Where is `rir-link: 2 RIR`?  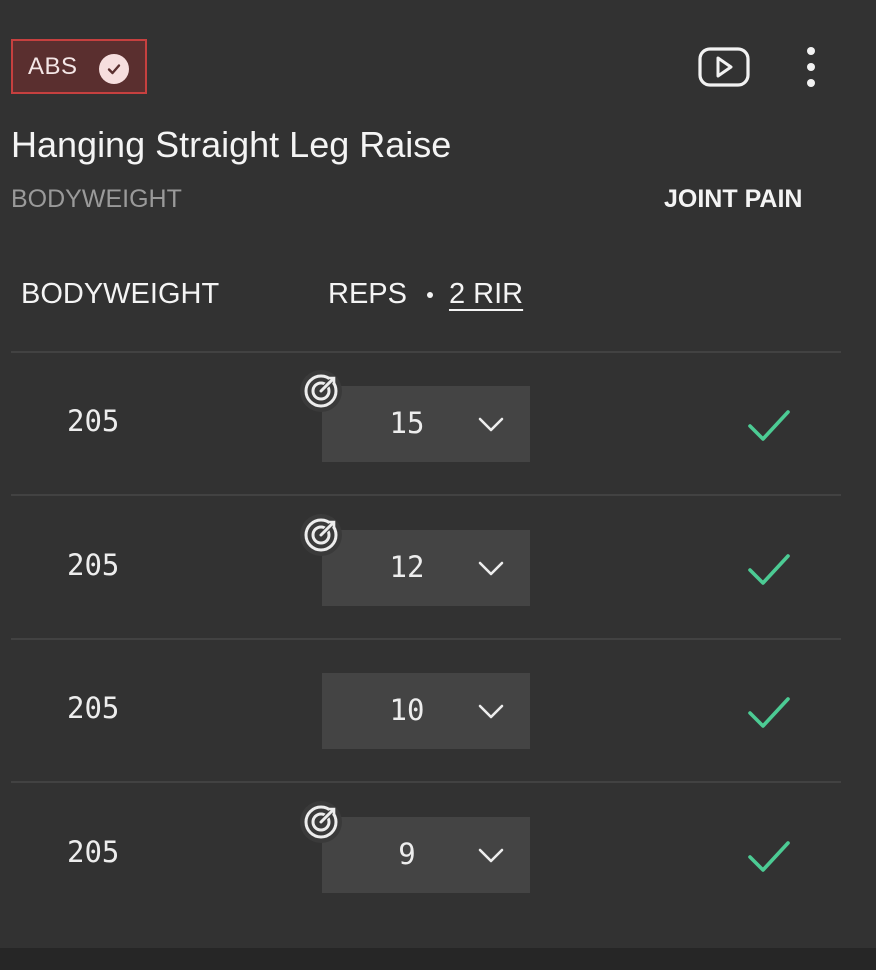
rir-link: 2 RIR is located at coordinates (486, 294).